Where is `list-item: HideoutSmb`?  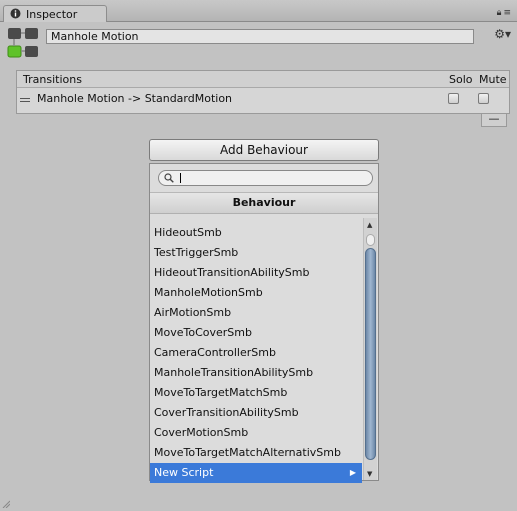 list-item: HideoutSmb is located at coordinates (256, 233).